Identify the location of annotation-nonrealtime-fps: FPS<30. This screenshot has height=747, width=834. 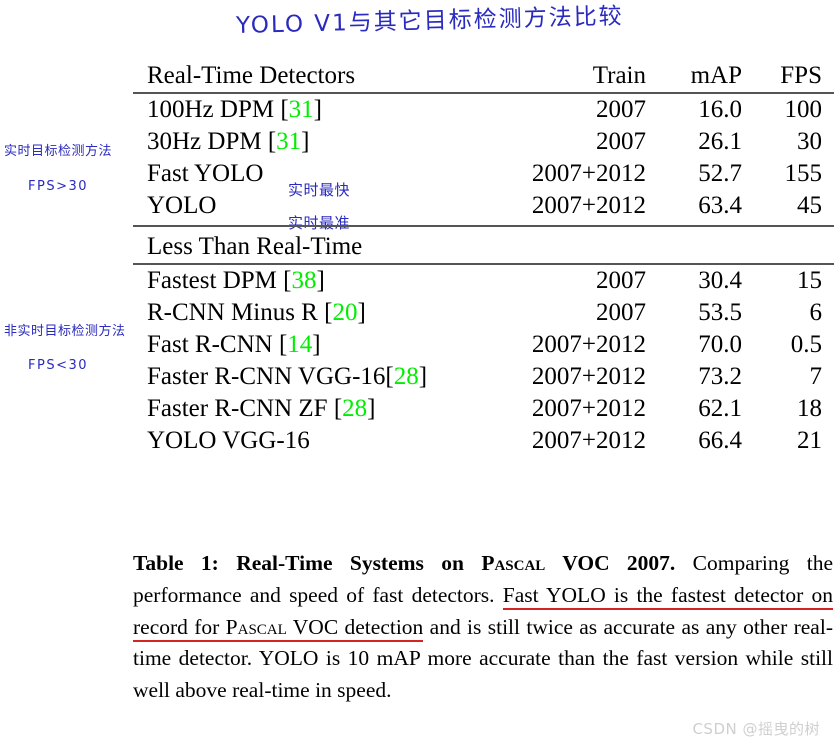
(58, 365).